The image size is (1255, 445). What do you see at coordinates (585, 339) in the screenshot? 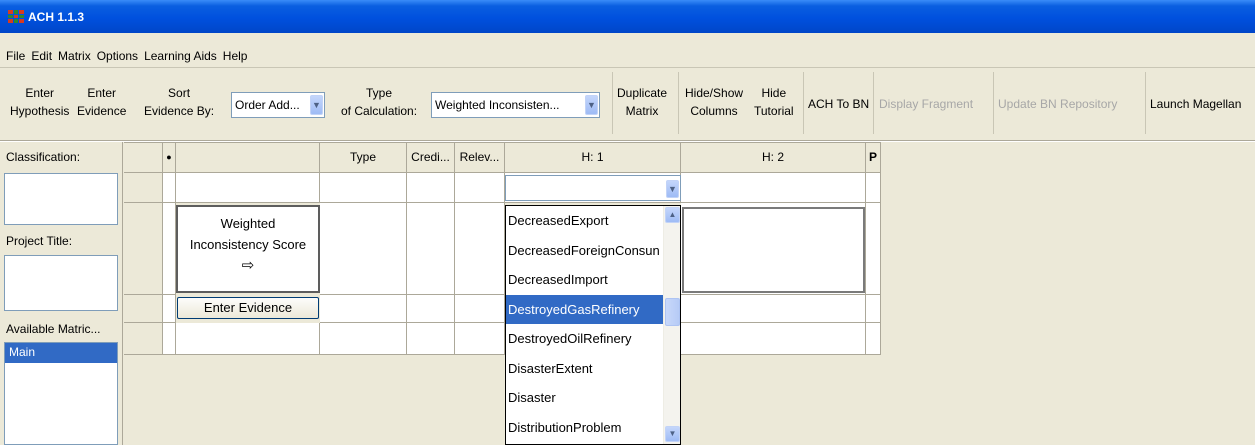
I see `dropdown-item: DestroyedOilRefinery` at bounding box center [585, 339].